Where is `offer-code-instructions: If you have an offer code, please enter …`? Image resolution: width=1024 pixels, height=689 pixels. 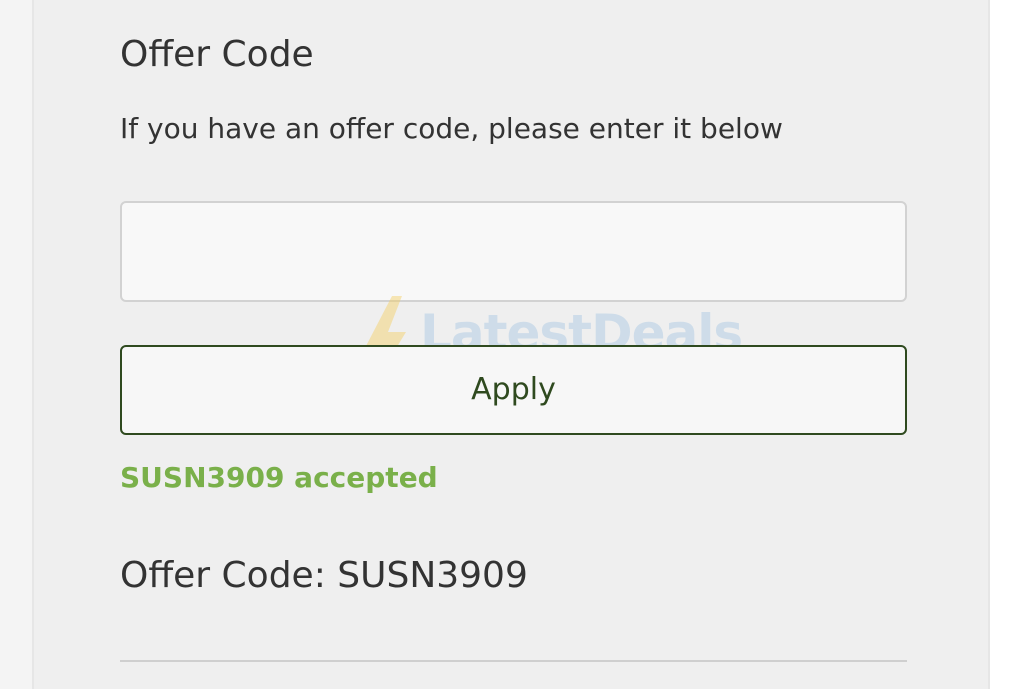
offer-code-instructions: If you have an offer code, please enter … is located at coordinates (451, 128).